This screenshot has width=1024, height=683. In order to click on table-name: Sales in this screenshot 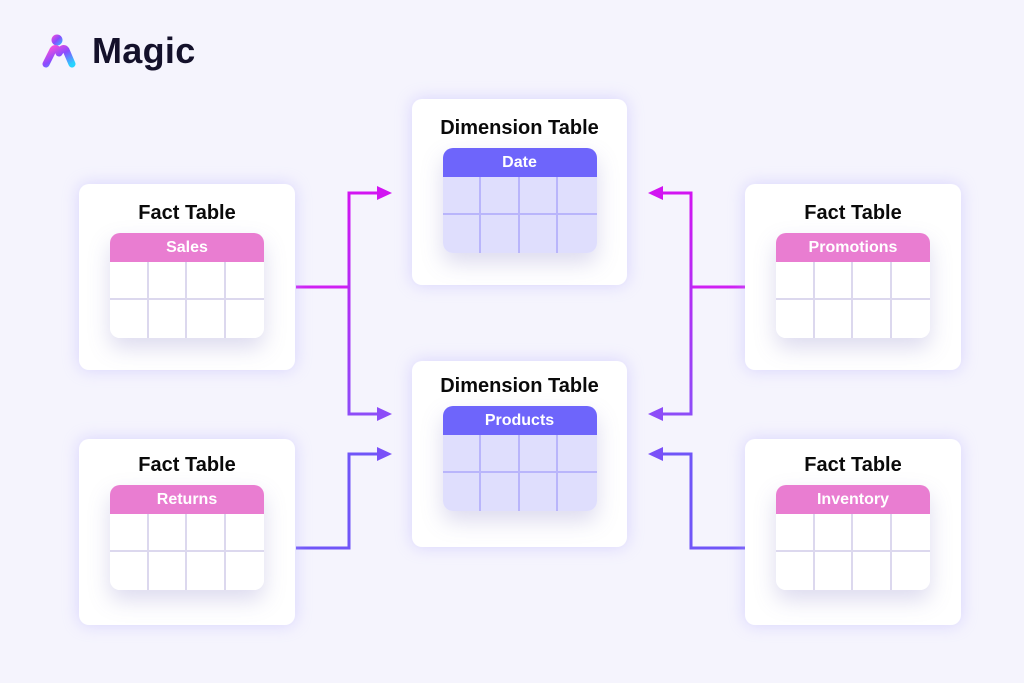, I will do `click(187, 247)`.